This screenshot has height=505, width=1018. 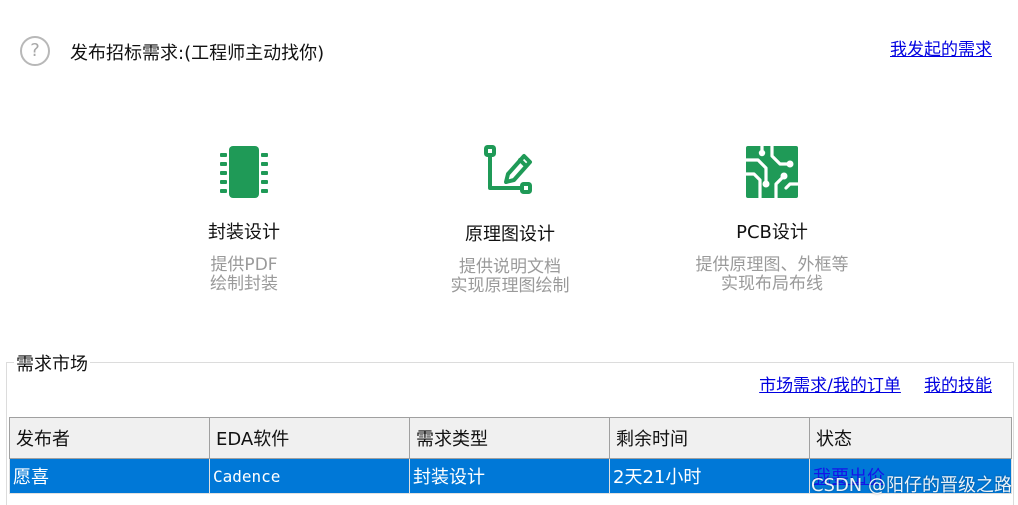 I want to click on column-header-type: 需求类型, so click(x=509, y=438).